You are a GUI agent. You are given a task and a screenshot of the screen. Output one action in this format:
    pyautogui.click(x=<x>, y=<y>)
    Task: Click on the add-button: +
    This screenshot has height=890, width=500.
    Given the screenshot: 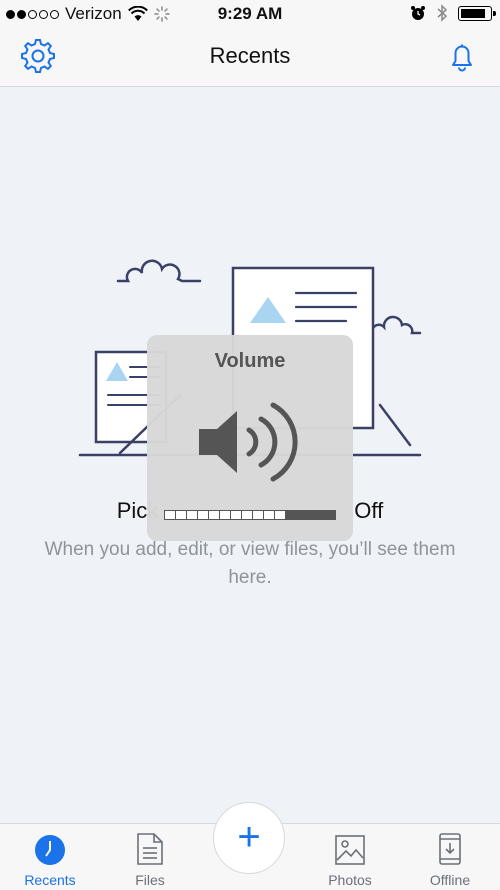 What is the action you would take?
    pyautogui.click(x=249, y=838)
    